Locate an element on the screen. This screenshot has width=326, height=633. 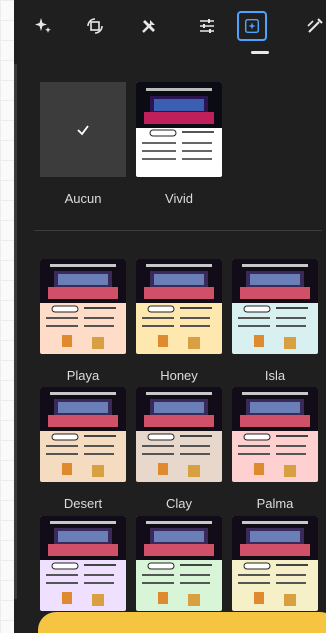
filter-label: Honey is located at coordinates (179, 375).